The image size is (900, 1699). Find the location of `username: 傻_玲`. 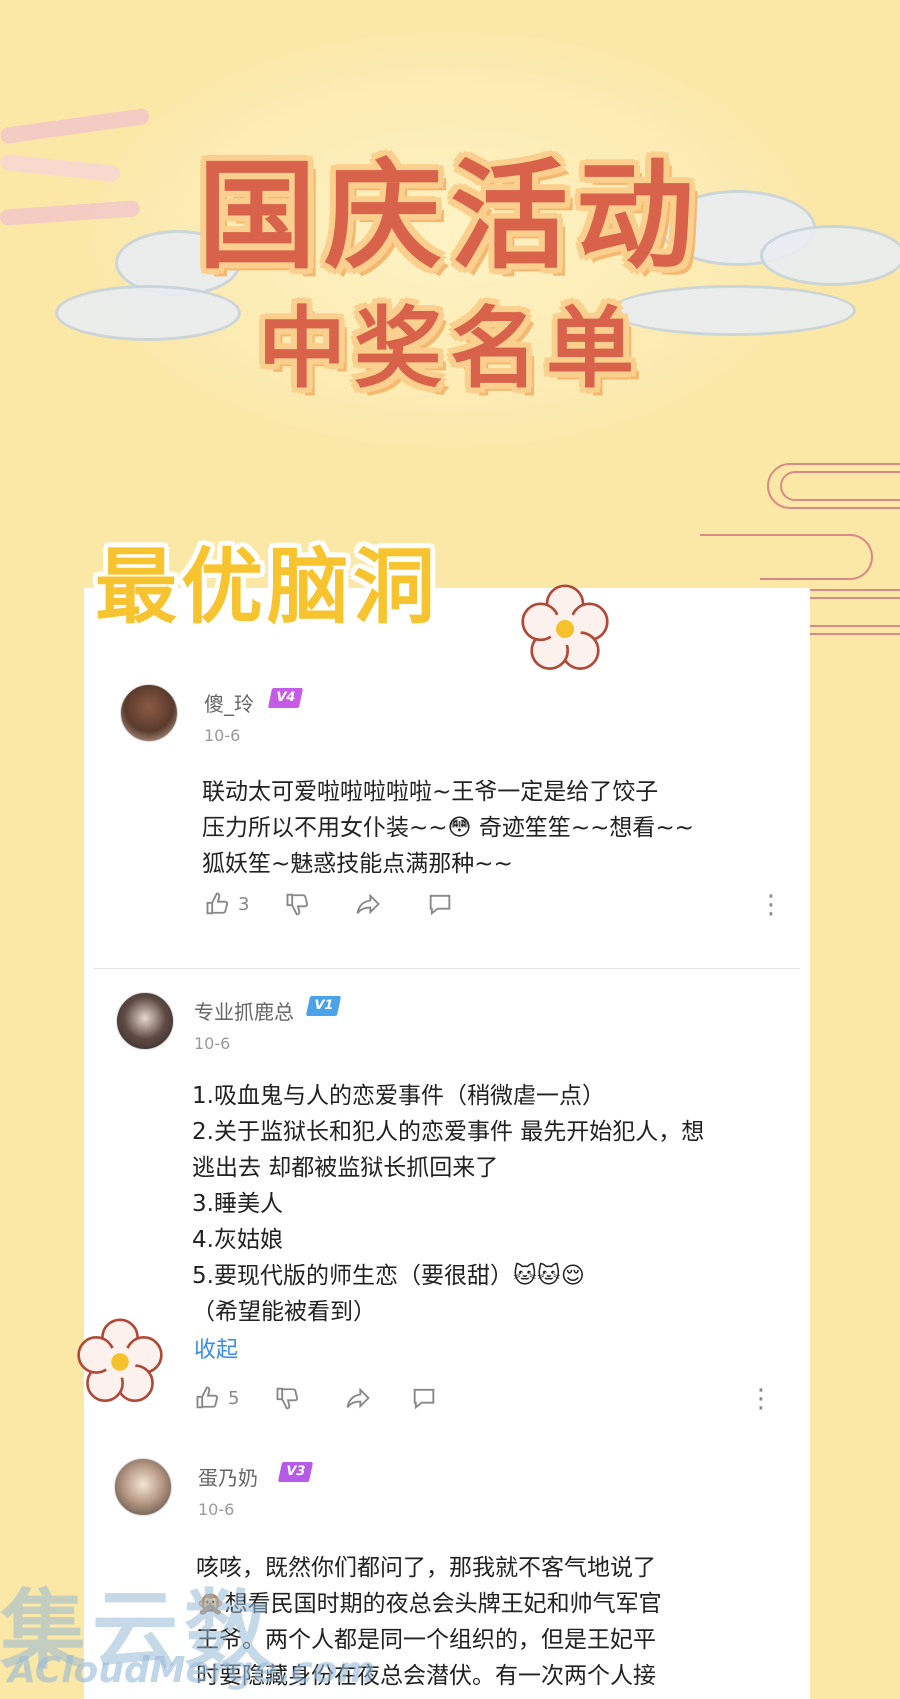

username: 傻_玲 is located at coordinates (229, 702).